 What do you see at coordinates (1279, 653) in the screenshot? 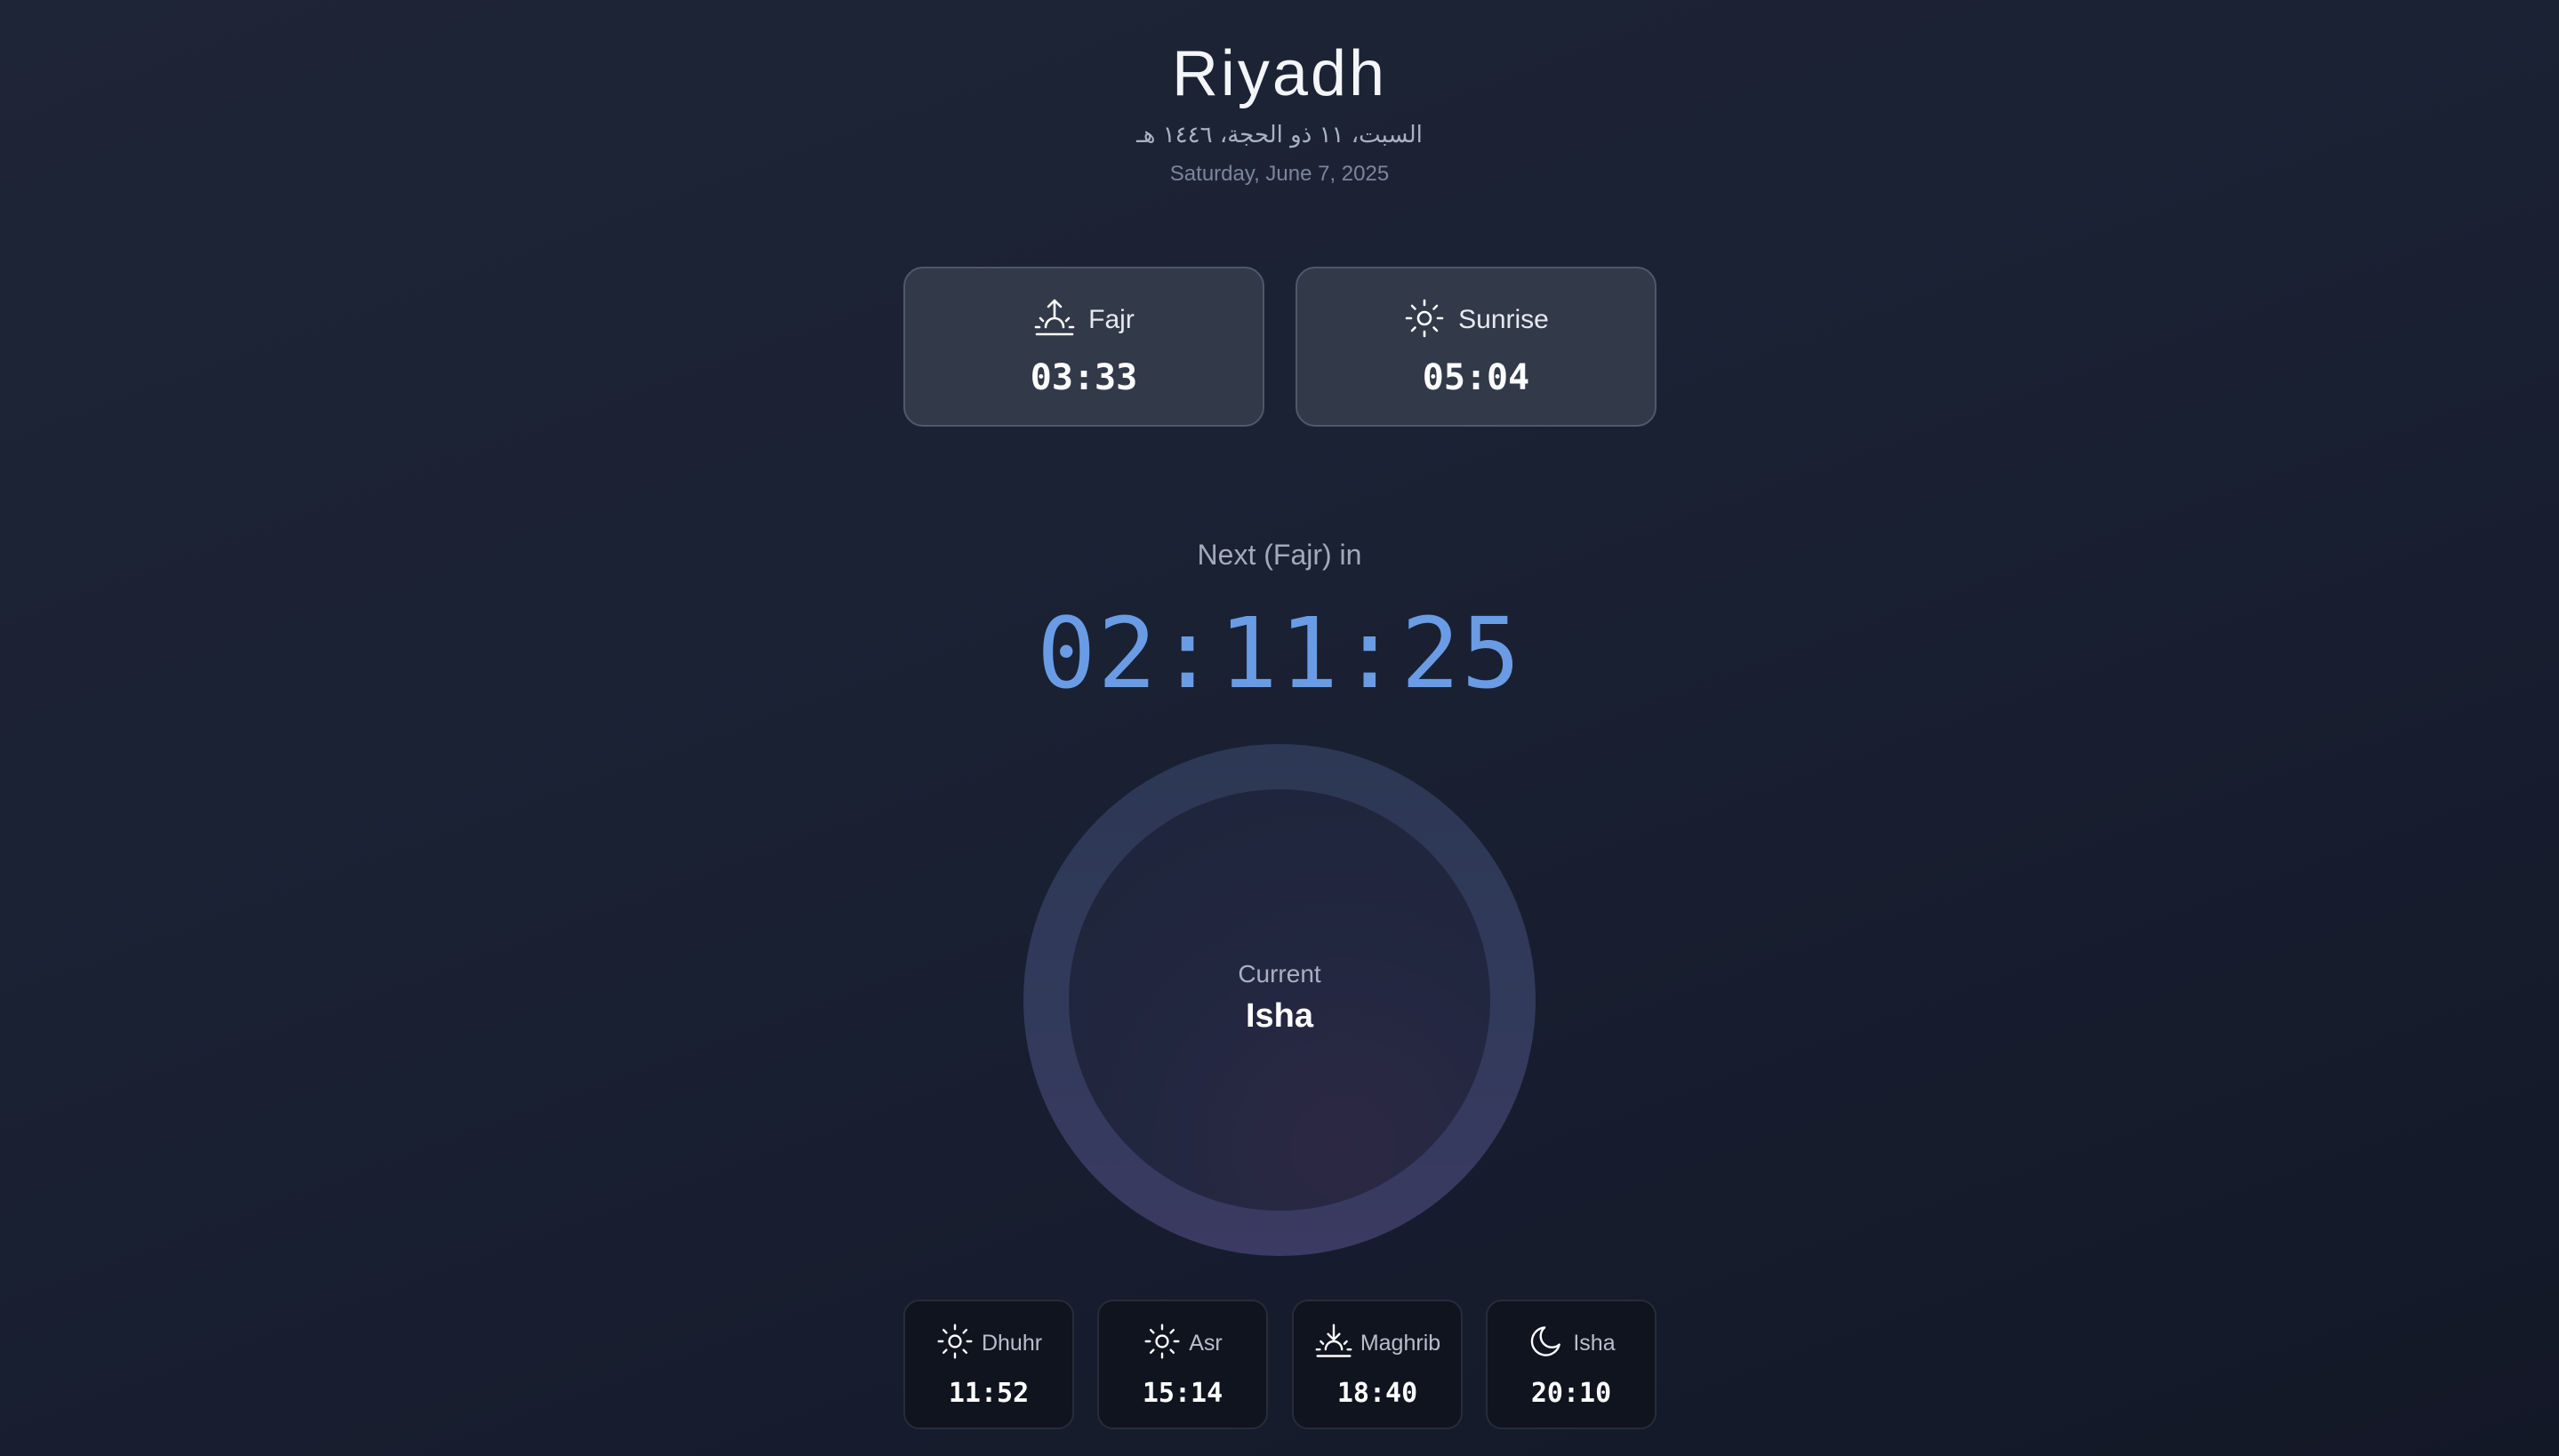
I see `countdown-timer: 02:11:25` at bounding box center [1279, 653].